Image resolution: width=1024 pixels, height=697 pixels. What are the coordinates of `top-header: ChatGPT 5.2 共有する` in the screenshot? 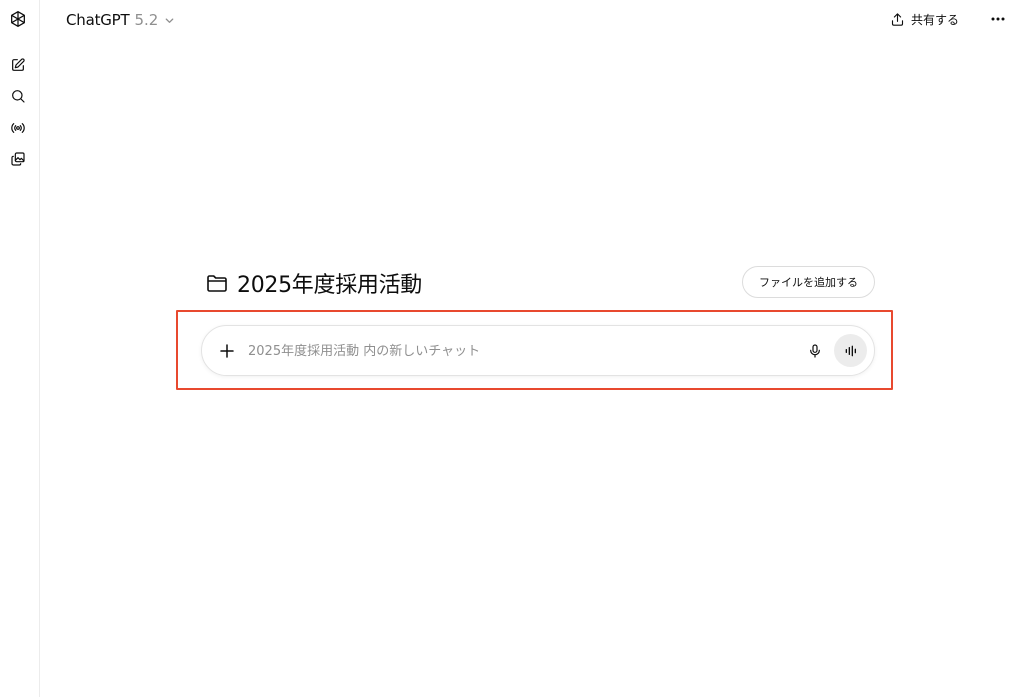 It's located at (532, 20).